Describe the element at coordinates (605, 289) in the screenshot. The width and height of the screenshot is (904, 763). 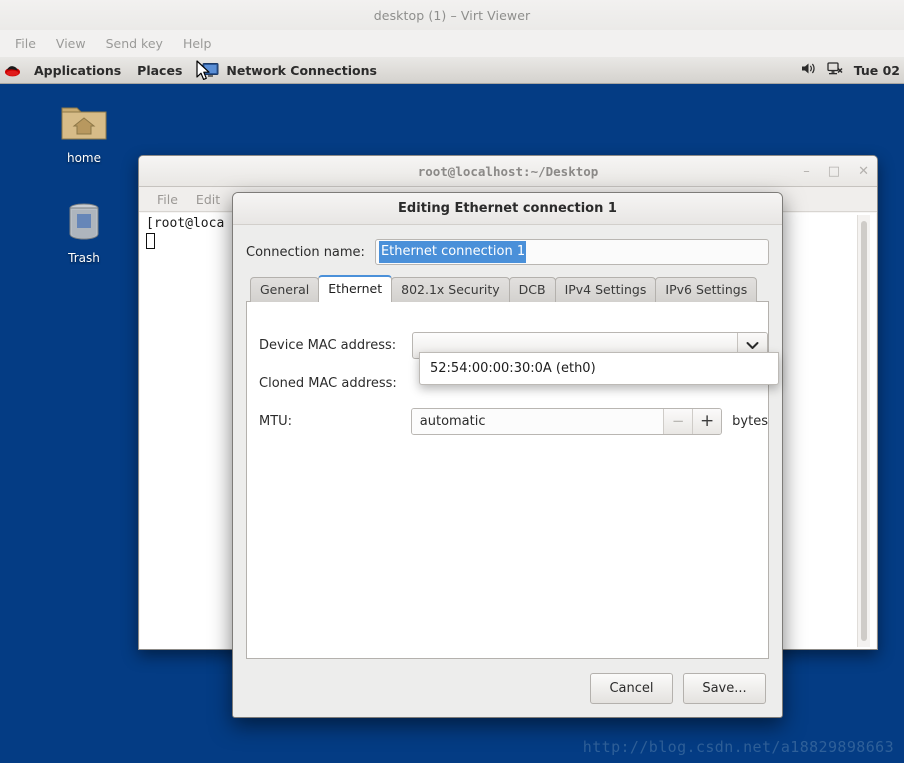
I see `tab-ipv4-settings: IPv4 Settings` at that location.